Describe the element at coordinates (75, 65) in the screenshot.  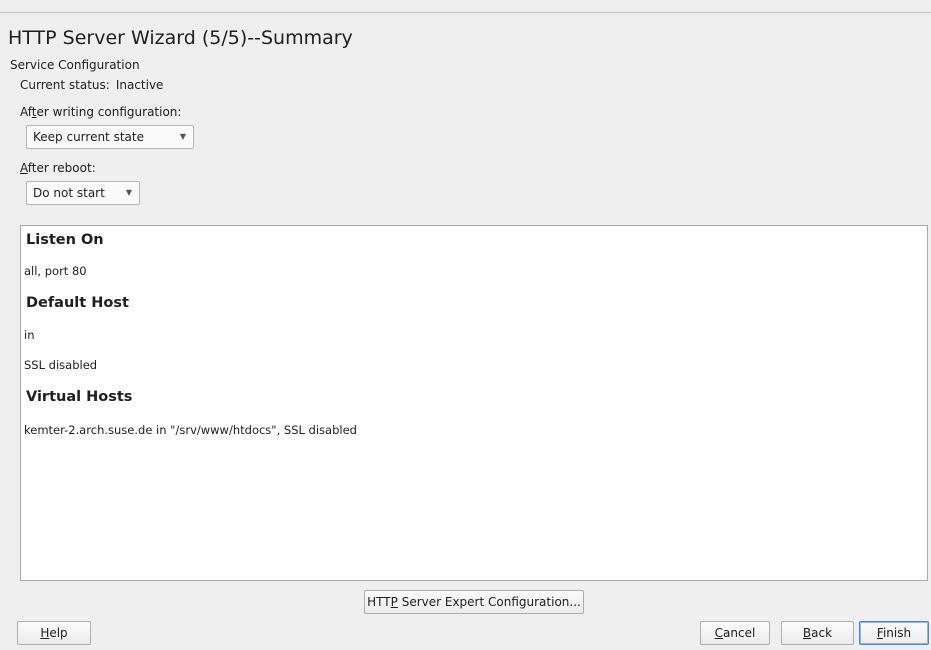
I see `service-configuration-label: Service Configuration` at that location.